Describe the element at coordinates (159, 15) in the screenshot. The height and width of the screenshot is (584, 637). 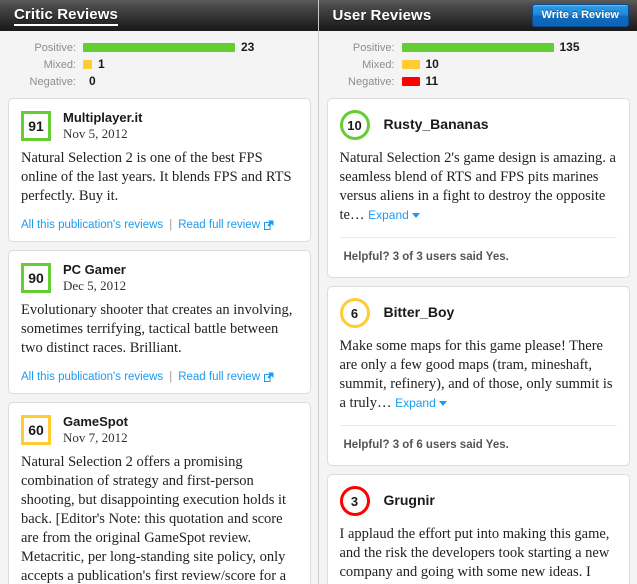
I see `critic-reviews-header: Critic Reviews` at that location.